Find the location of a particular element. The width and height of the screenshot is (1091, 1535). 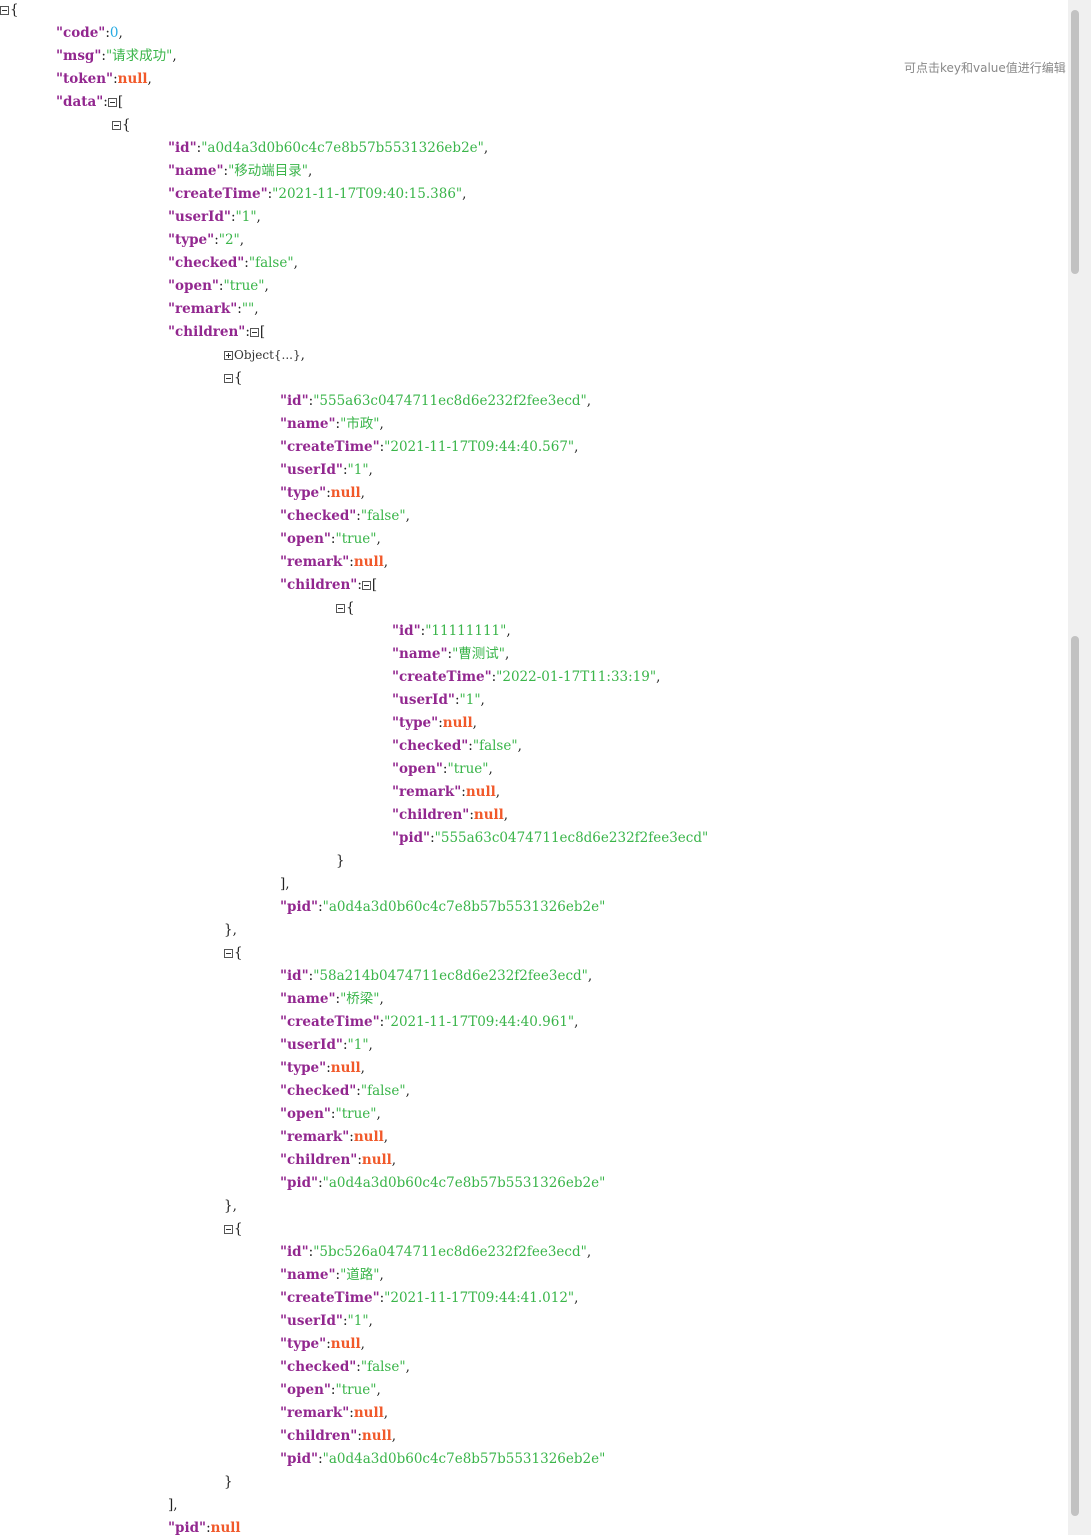

json-string-value: "2021-11-17T09:40:15.386" is located at coordinates (367, 194).